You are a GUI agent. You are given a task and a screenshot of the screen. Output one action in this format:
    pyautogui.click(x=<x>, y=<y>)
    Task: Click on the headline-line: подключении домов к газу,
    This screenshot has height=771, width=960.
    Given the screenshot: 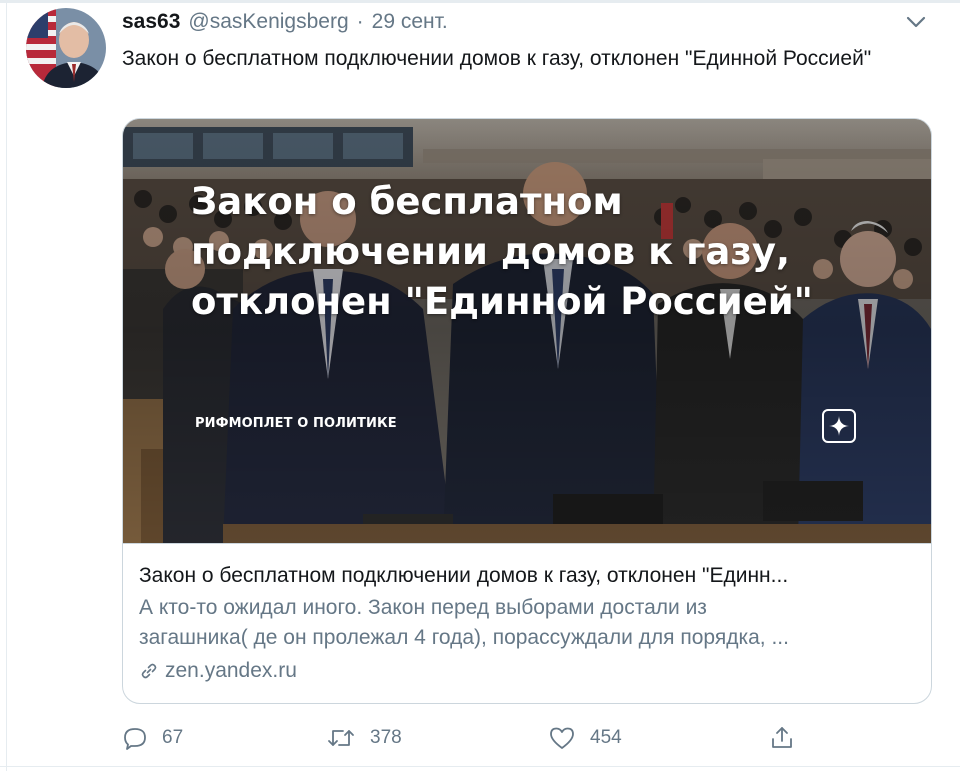 What is the action you would take?
    pyautogui.click(x=491, y=251)
    